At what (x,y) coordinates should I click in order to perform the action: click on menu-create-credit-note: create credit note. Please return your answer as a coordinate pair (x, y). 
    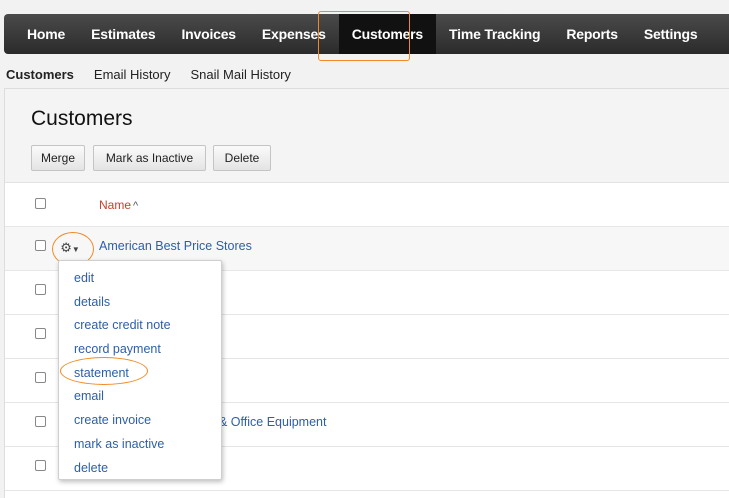
    Looking at the image, I should click on (140, 326).